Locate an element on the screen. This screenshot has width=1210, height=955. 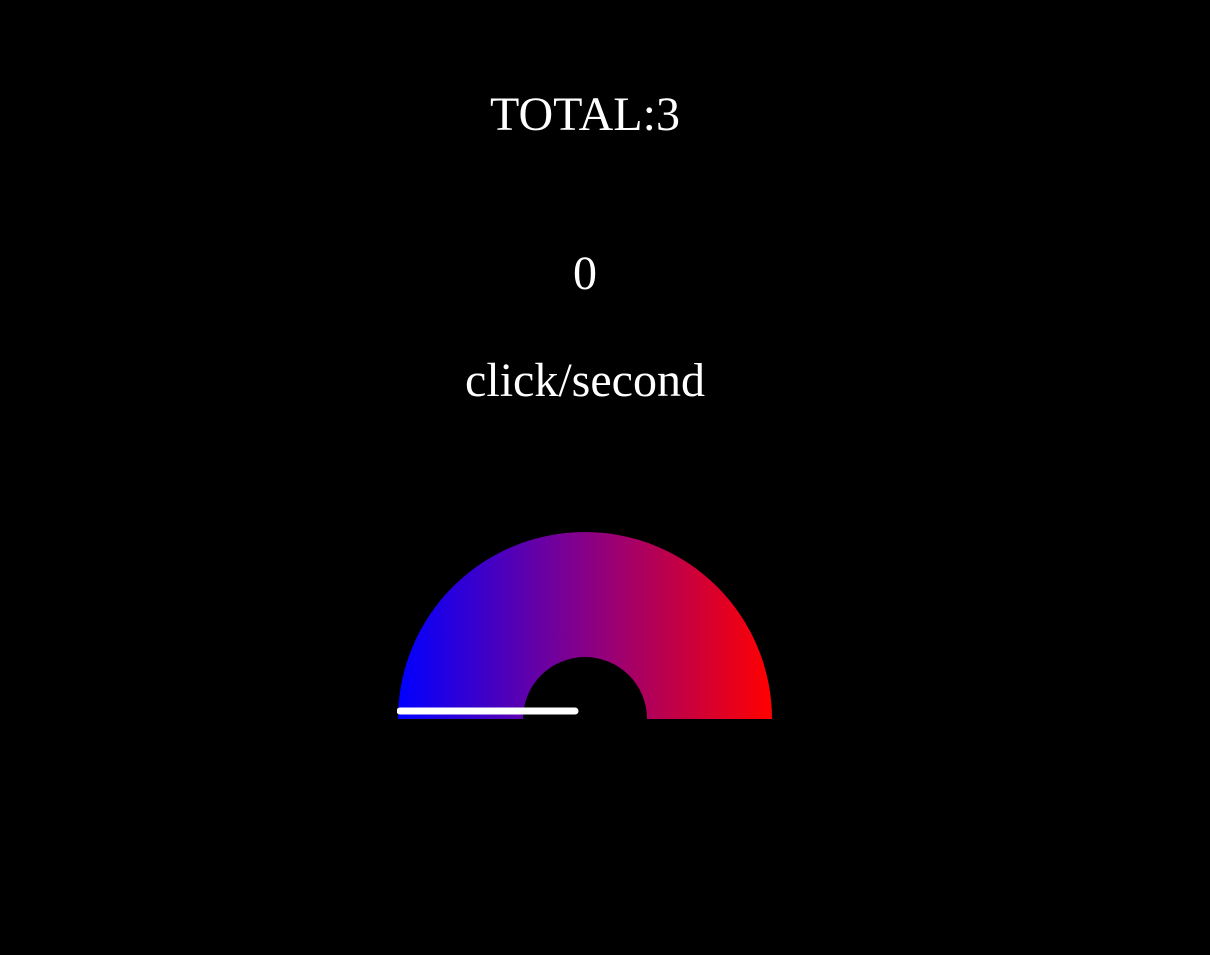
click-rate-value: 0 is located at coordinates (585, 273).